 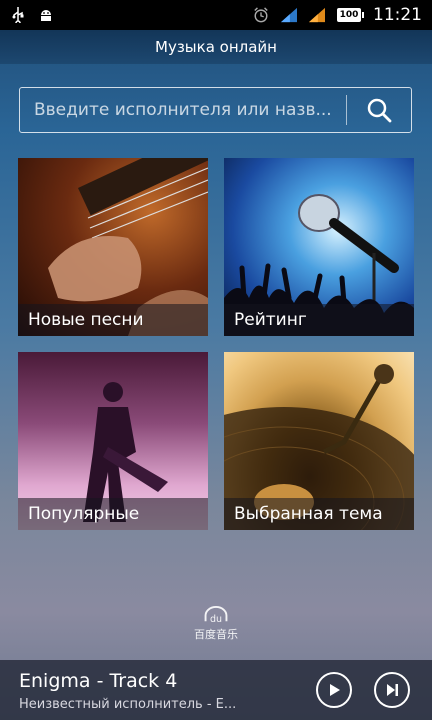 I want to click on battery-icon: 100, so click(x=350, y=15).